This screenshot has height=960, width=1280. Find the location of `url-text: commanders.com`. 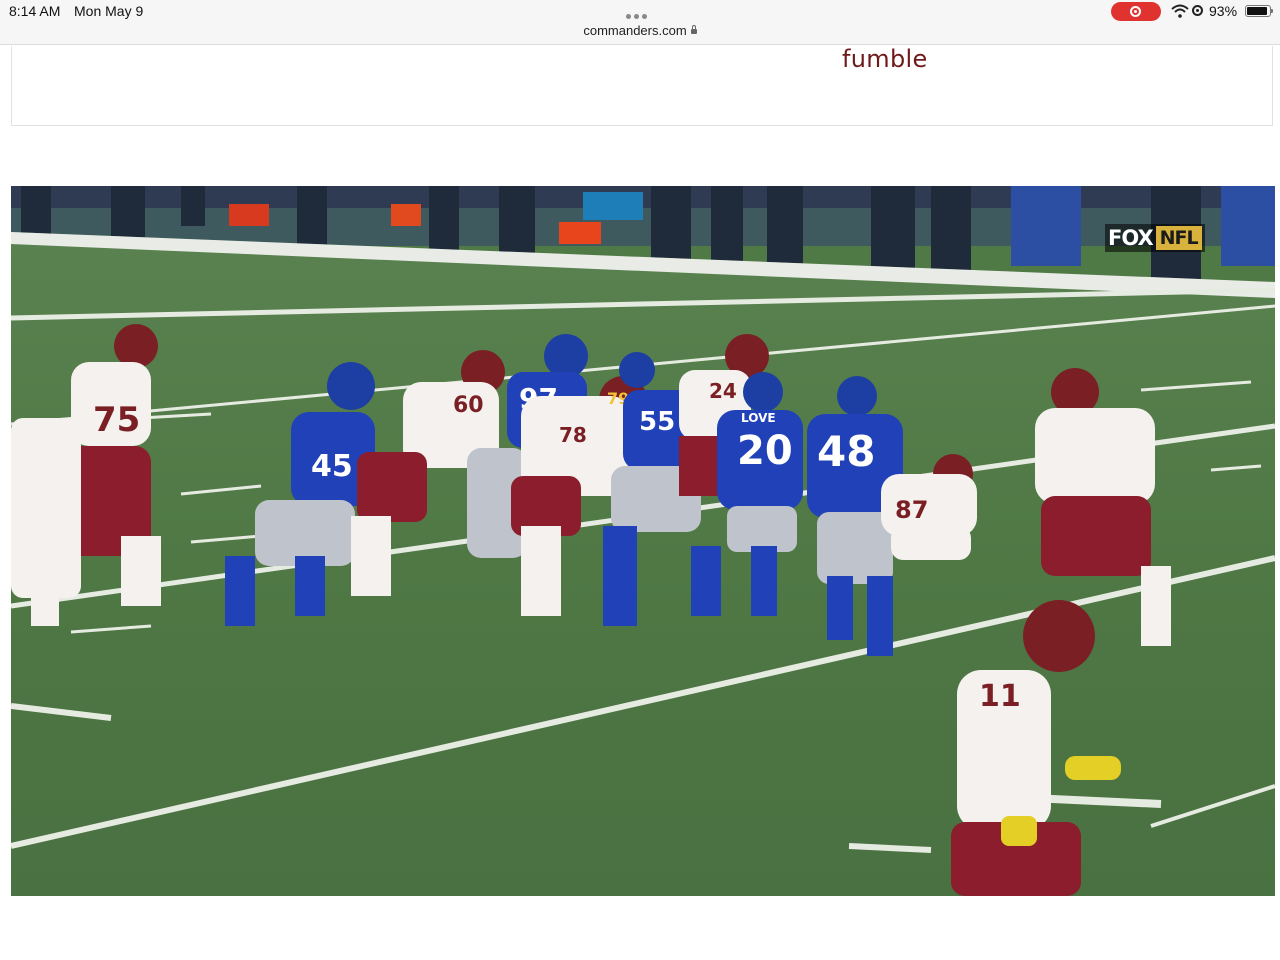

url-text: commanders.com is located at coordinates (635, 30).